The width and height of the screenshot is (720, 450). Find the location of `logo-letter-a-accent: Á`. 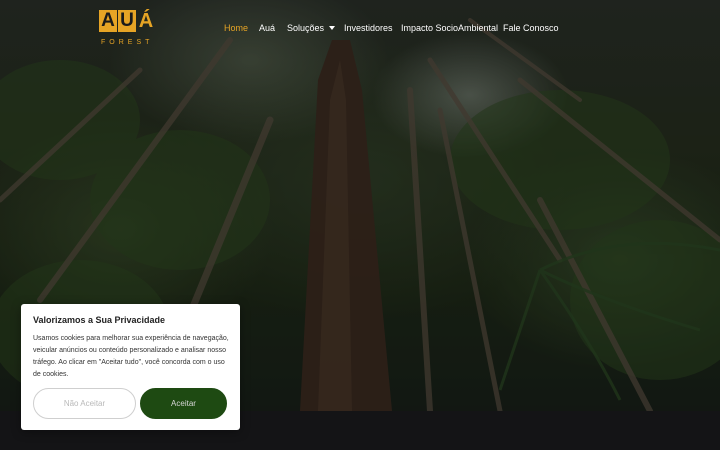

logo-letter-a-accent: Á is located at coordinates (146, 21).